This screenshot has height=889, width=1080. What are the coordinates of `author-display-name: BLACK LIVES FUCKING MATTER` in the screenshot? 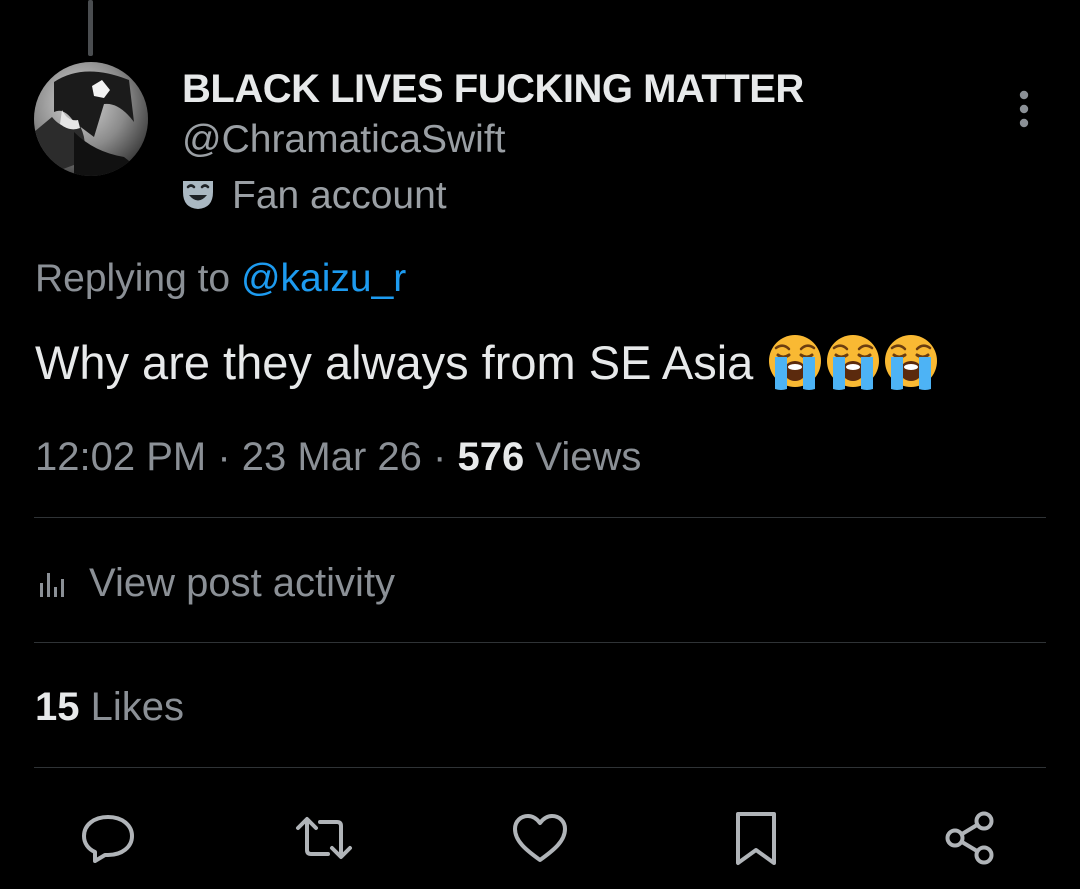 It's located at (493, 89).